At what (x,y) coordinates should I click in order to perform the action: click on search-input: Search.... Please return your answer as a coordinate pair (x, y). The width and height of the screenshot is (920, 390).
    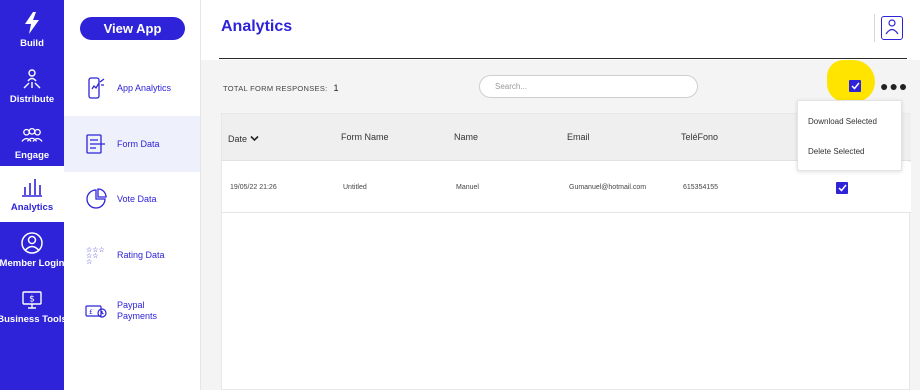
    Looking at the image, I should click on (588, 86).